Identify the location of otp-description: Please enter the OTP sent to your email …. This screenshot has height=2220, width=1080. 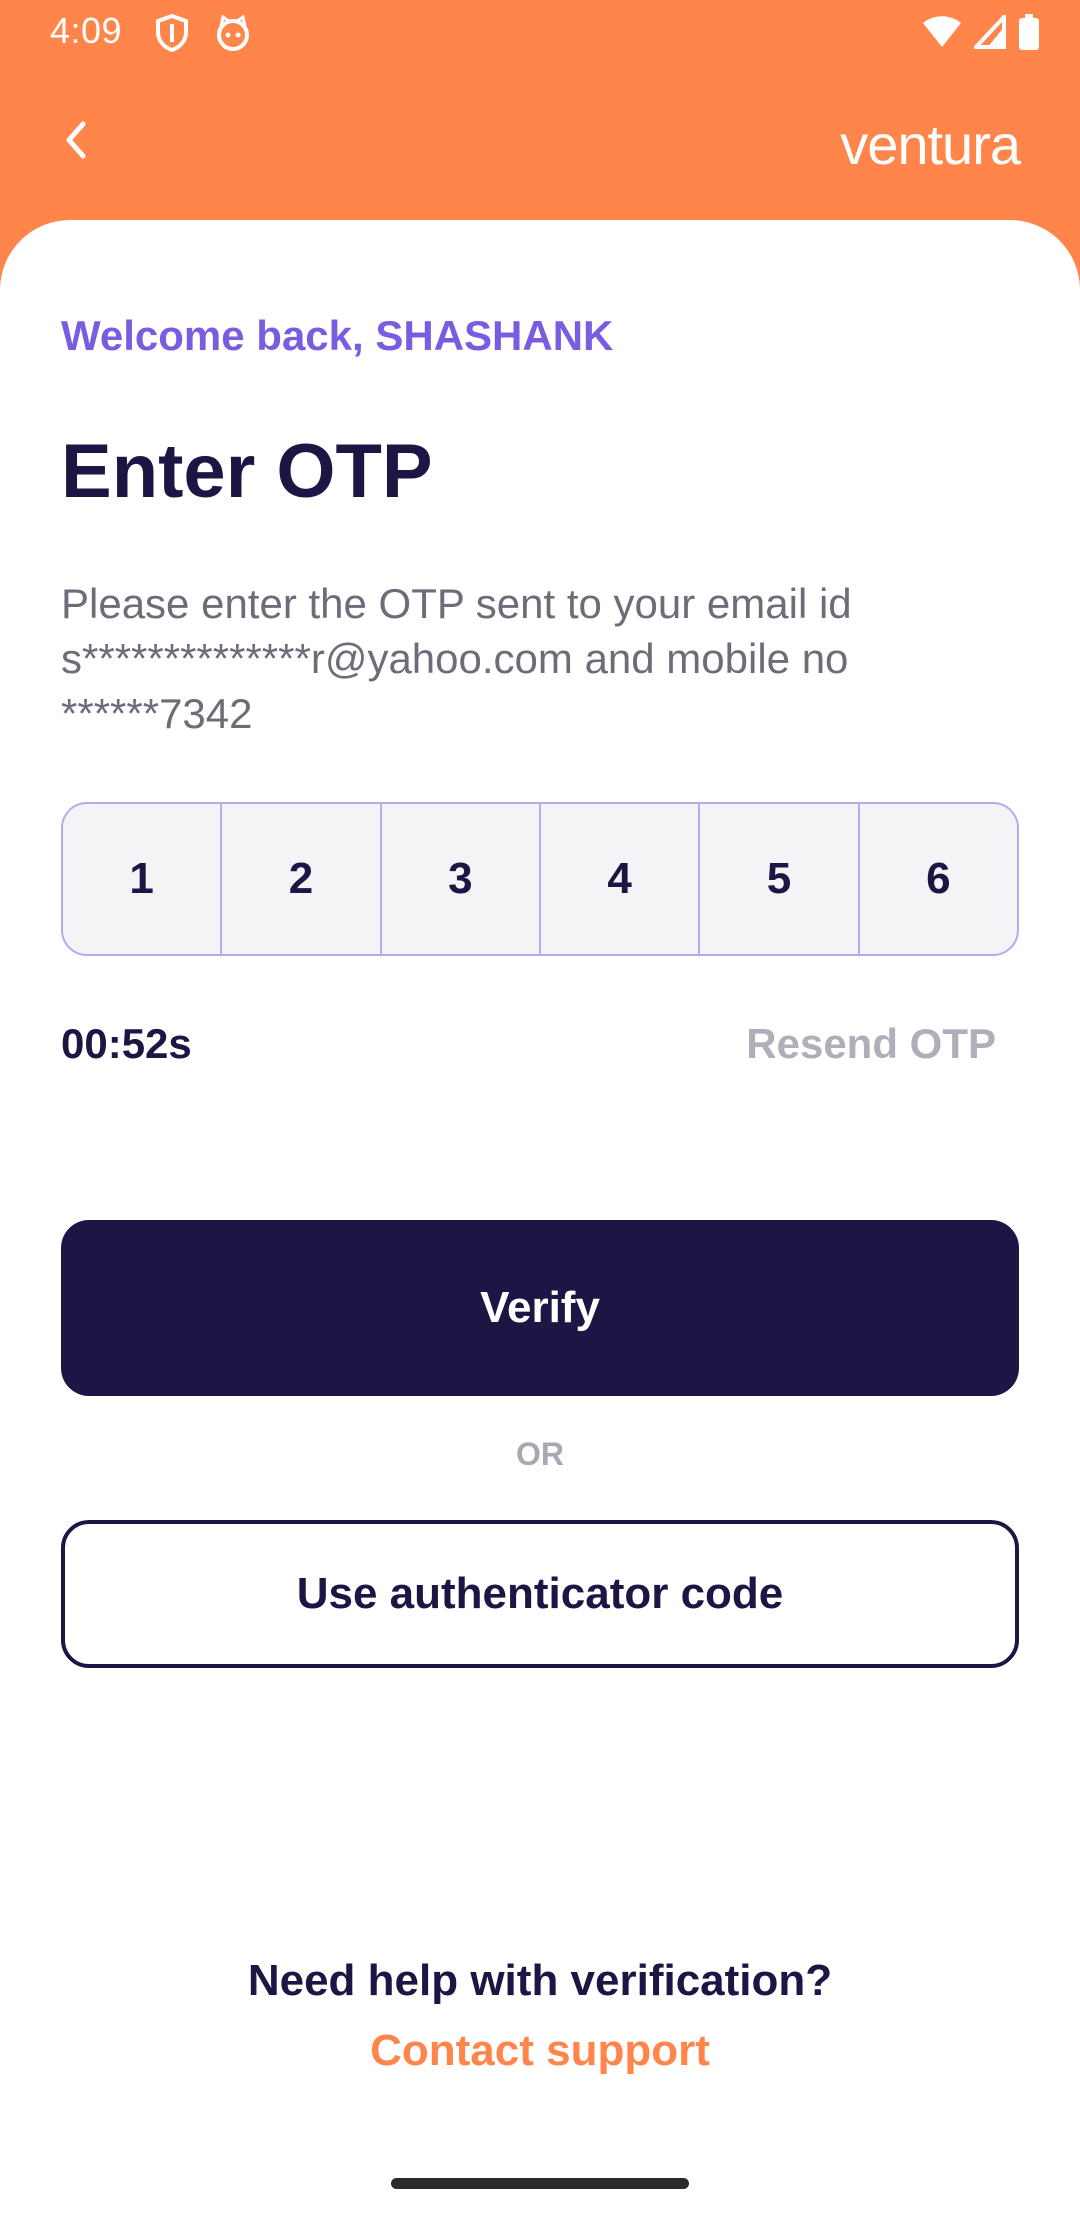
(456, 658).